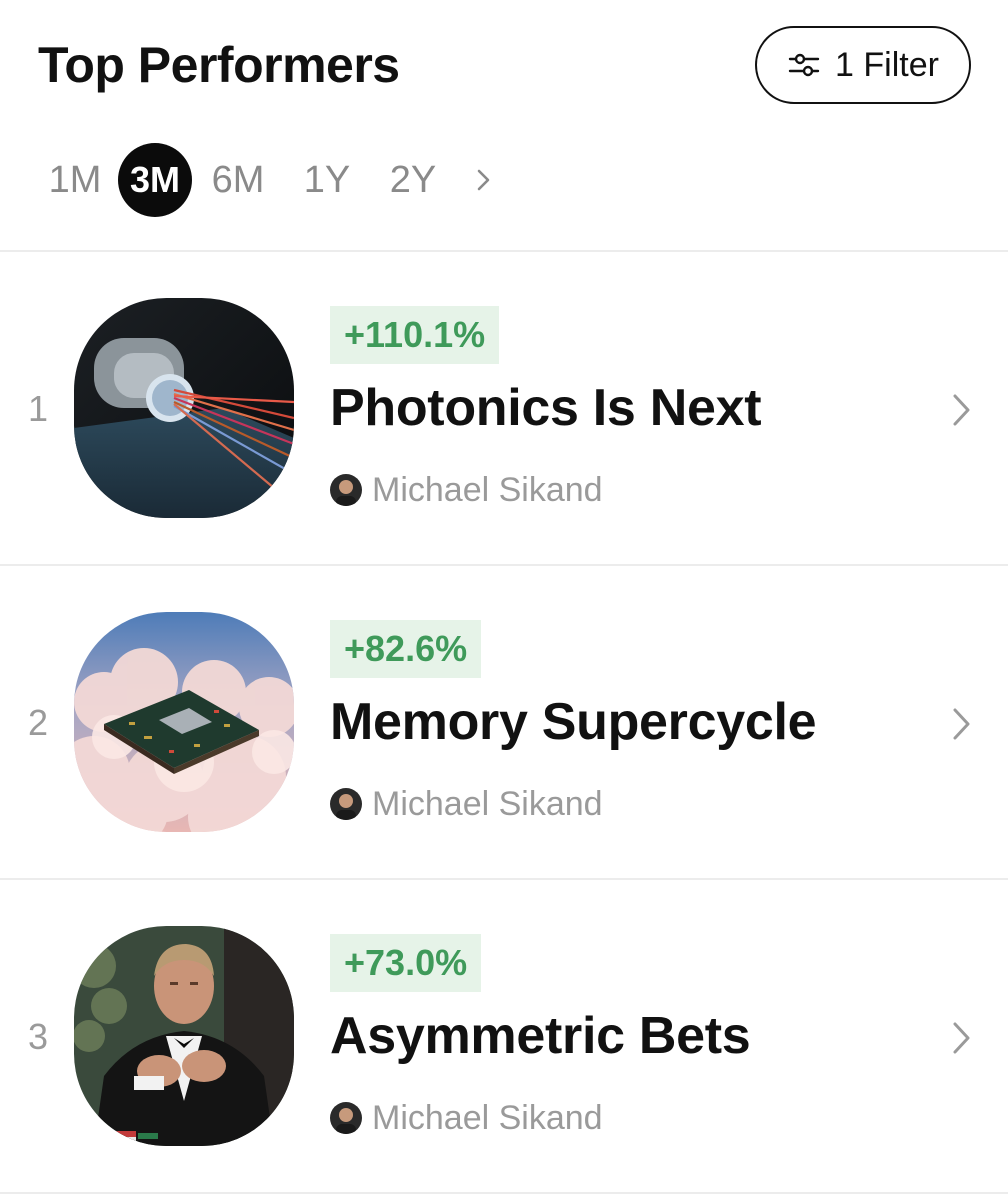  What do you see at coordinates (887, 64) in the screenshot?
I see `filter-button-label: 1 Filter` at bounding box center [887, 64].